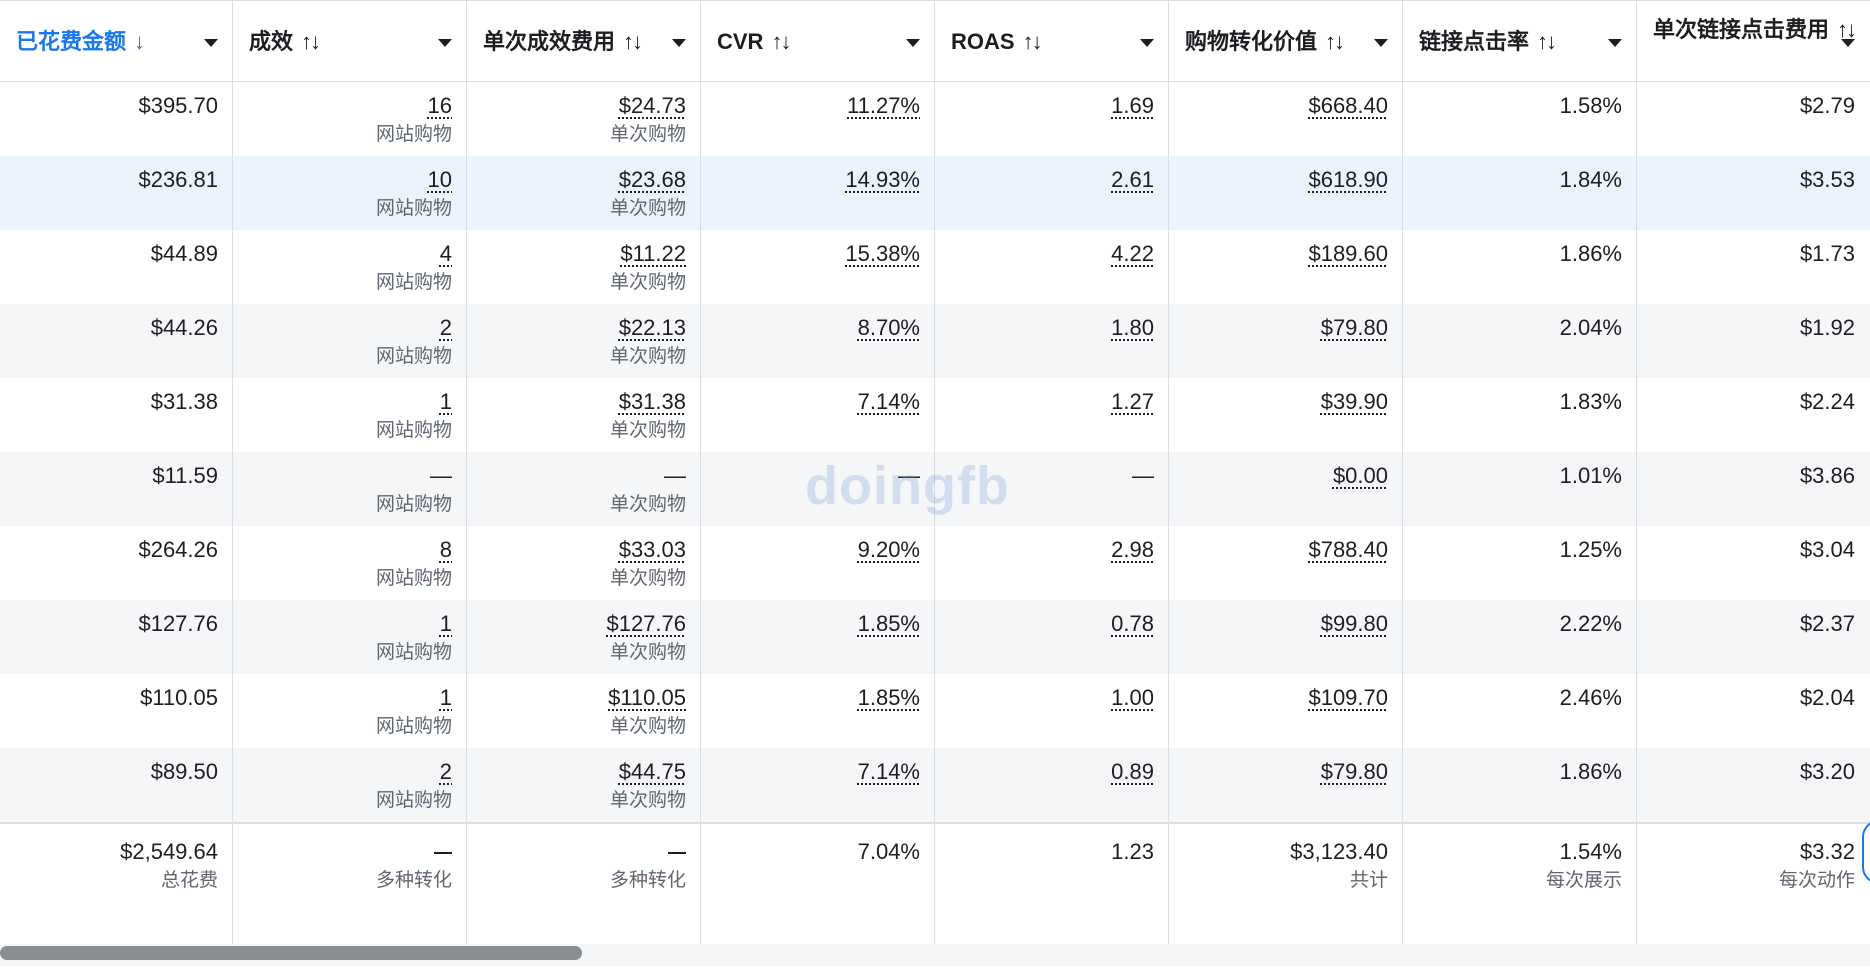 This screenshot has height=976, width=1870. I want to click on column-header-results: 成效 ↑↓, so click(350, 41).